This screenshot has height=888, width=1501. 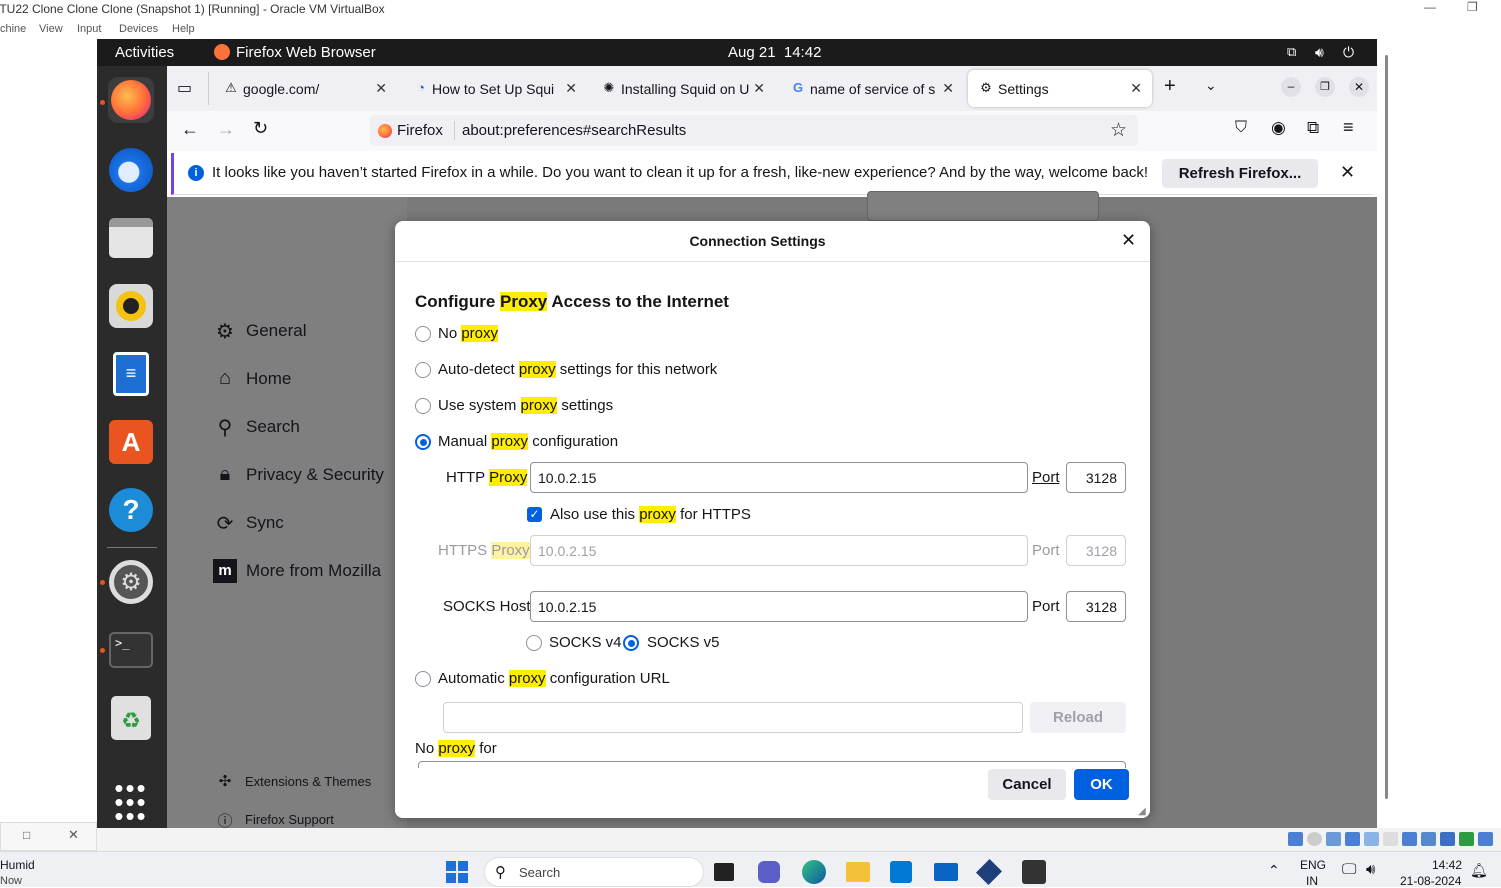 I want to click on virtualbox-taskbar-icon, so click(x=989, y=872).